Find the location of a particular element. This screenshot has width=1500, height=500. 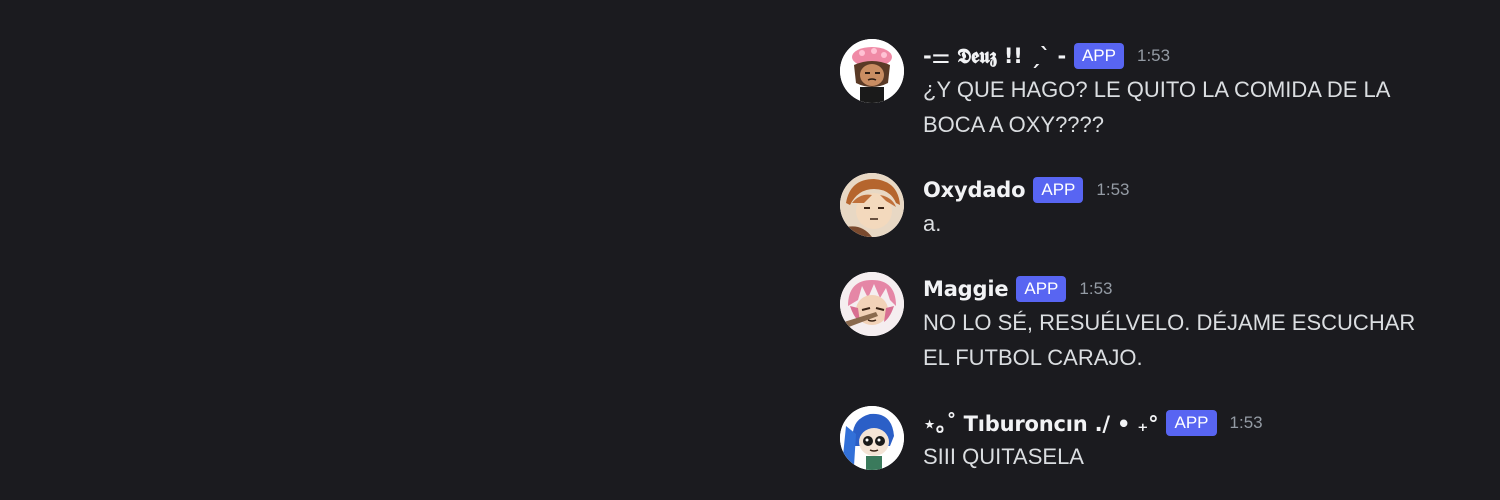

avatar-tiburoncin-icon is located at coordinates (872, 438).